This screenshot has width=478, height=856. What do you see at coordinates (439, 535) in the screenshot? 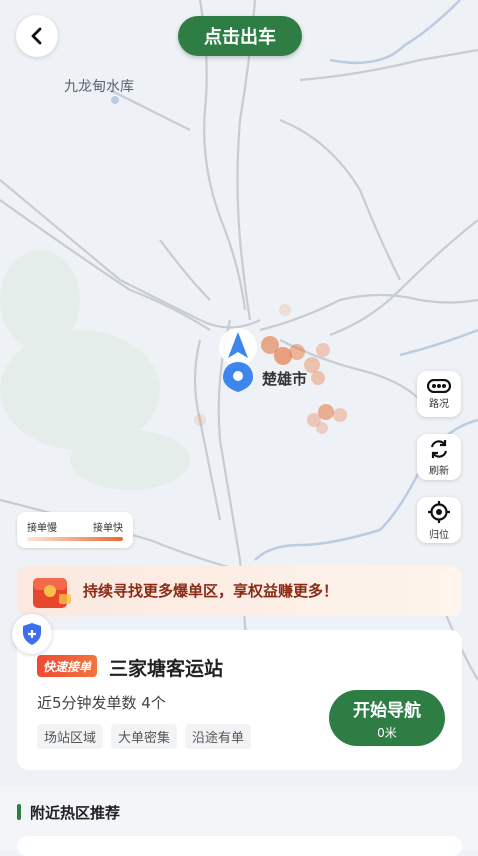
I see `locate-label: 归位` at bounding box center [439, 535].